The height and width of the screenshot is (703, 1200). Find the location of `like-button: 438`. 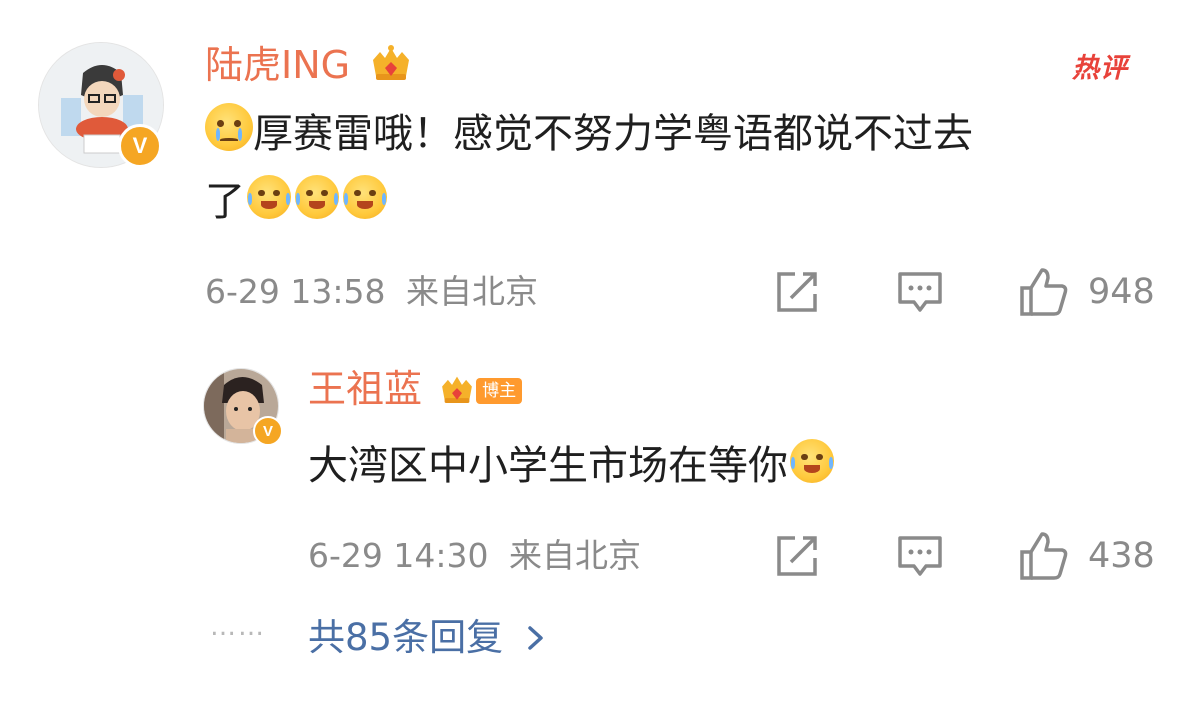

like-button: 438 is located at coordinates (1086, 556).